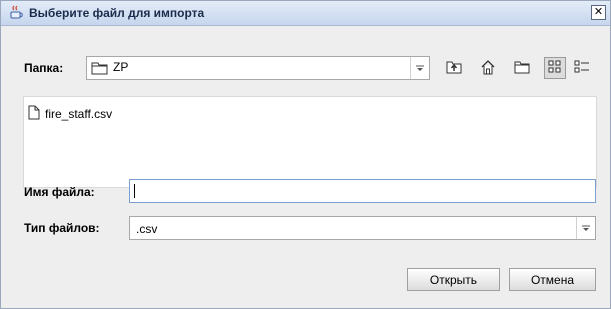  Describe the element at coordinates (62, 228) in the screenshot. I see `file-type-label: Тип файлов:` at that location.